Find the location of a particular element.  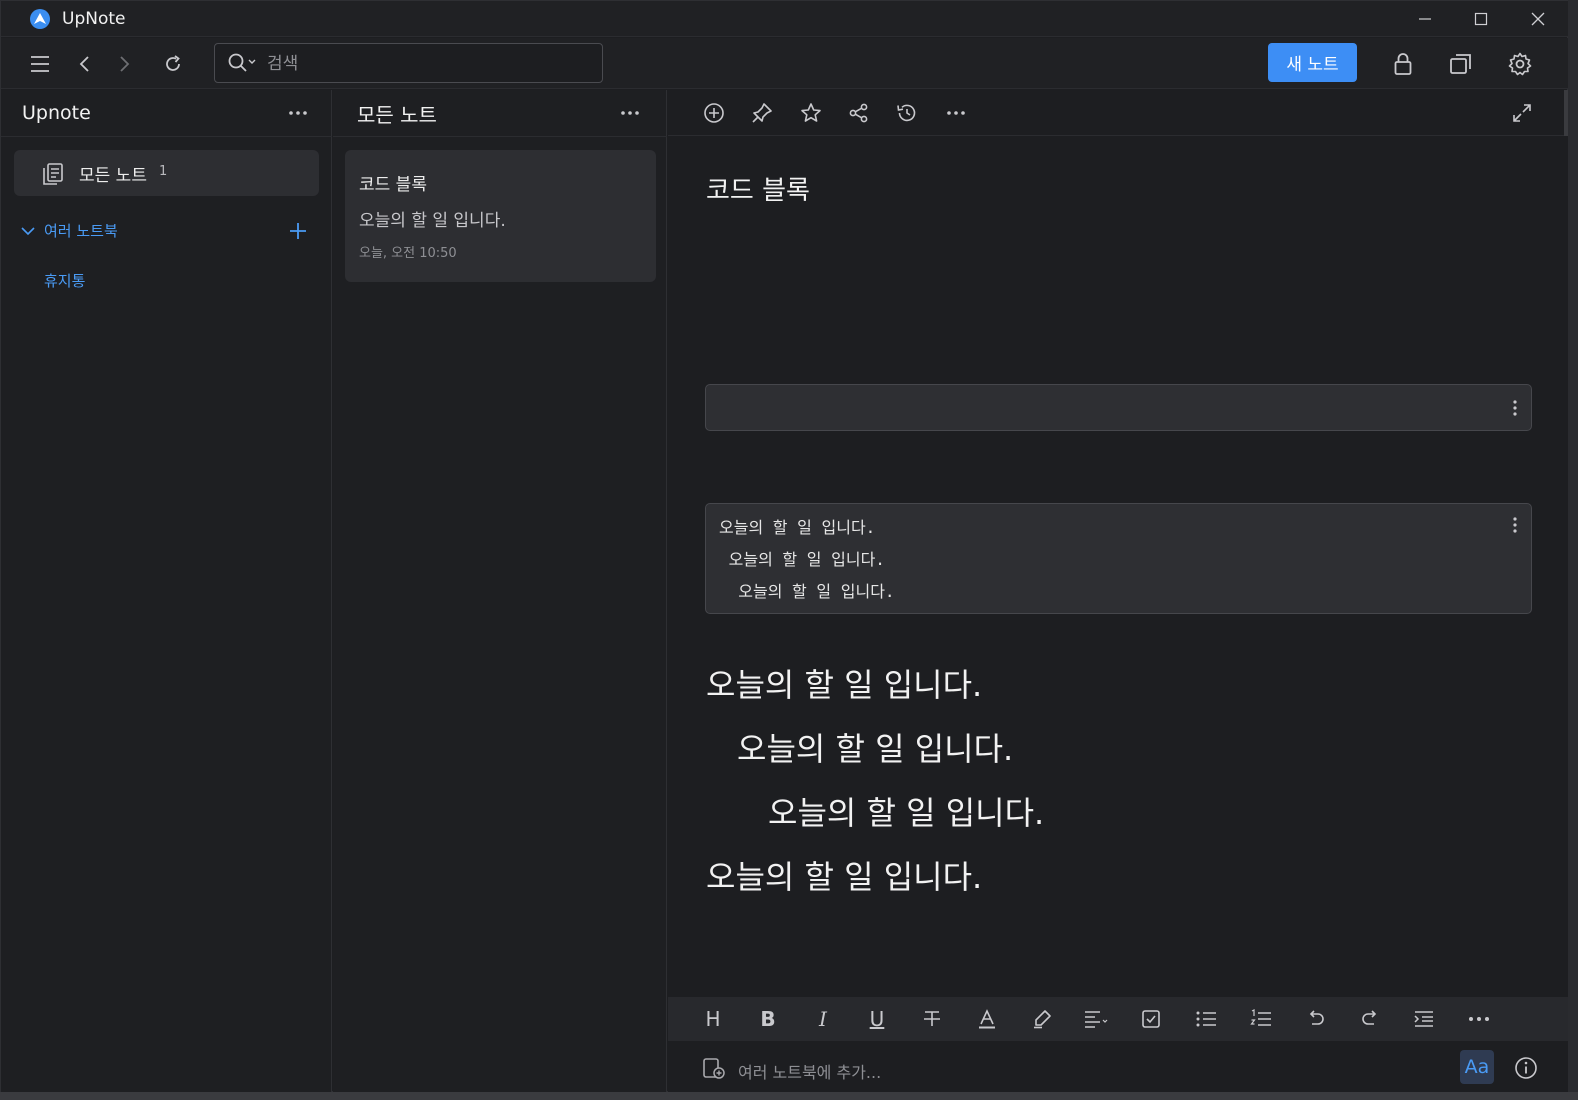

history-icon is located at coordinates (907, 113).